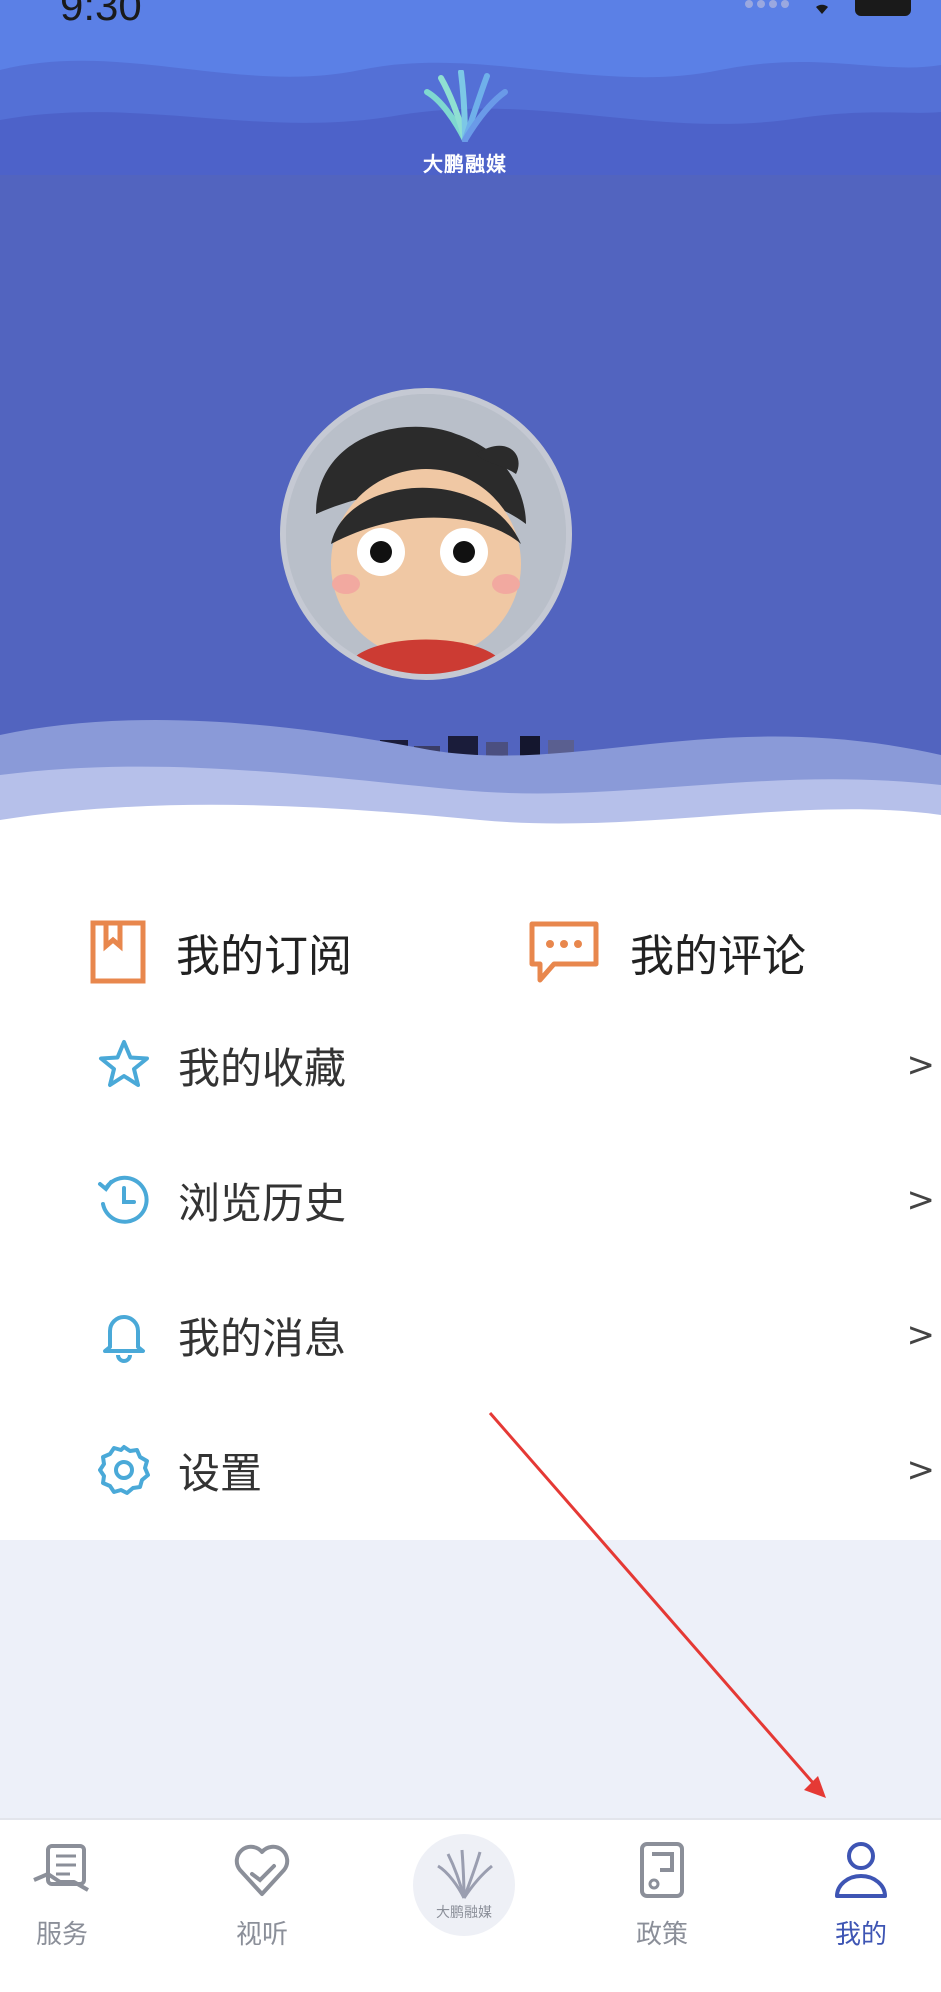 The height and width of the screenshot is (1992, 941). I want to click on tab-label: 服务, so click(61, 1935).